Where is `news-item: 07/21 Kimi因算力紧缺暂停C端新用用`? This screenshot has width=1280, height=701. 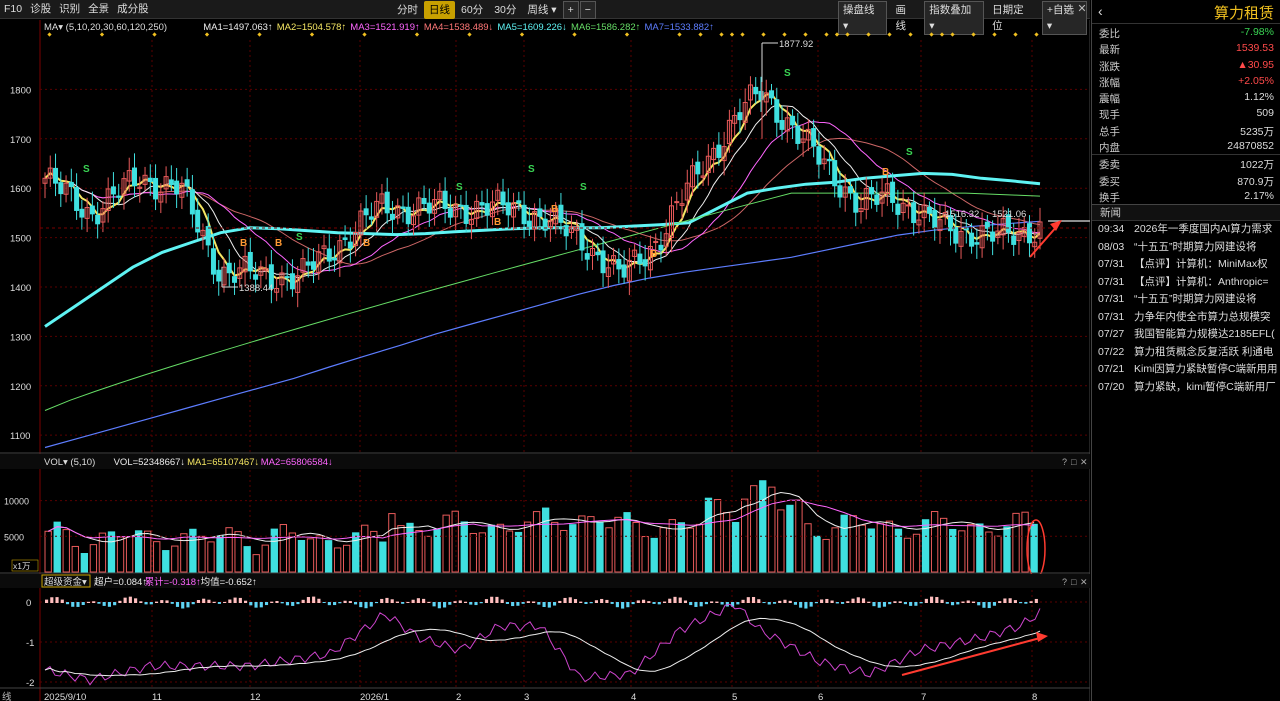 news-item: 07/21 Kimi因算力紧缺暂停C端新用用 is located at coordinates (1186, 370).